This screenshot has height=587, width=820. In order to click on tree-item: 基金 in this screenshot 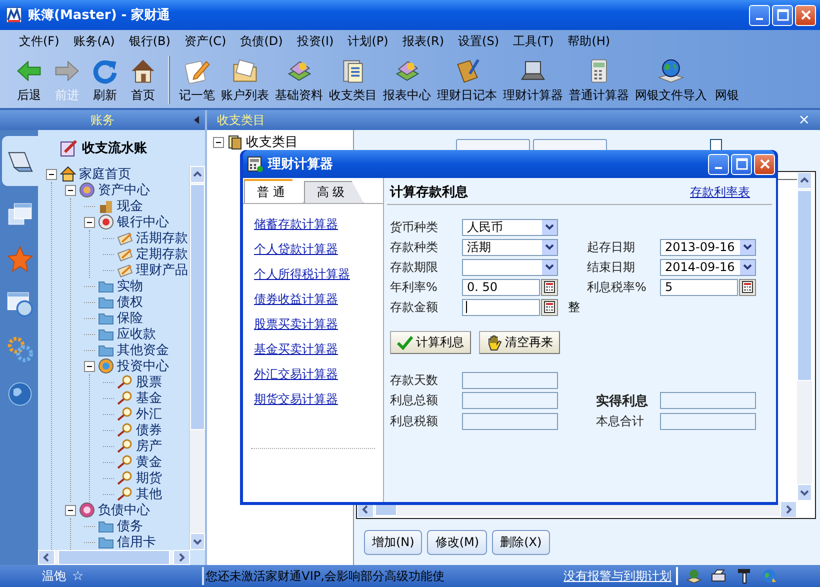, I will do `click(149, 398)`.